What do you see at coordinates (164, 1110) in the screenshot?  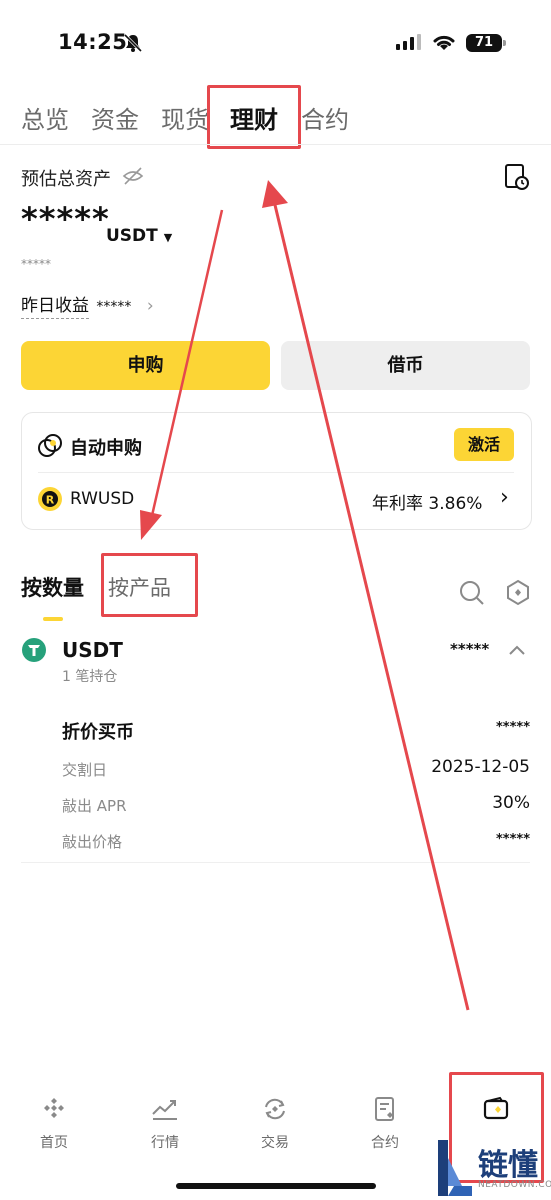 I see `market-icon` at bounding box center [164, 1110].